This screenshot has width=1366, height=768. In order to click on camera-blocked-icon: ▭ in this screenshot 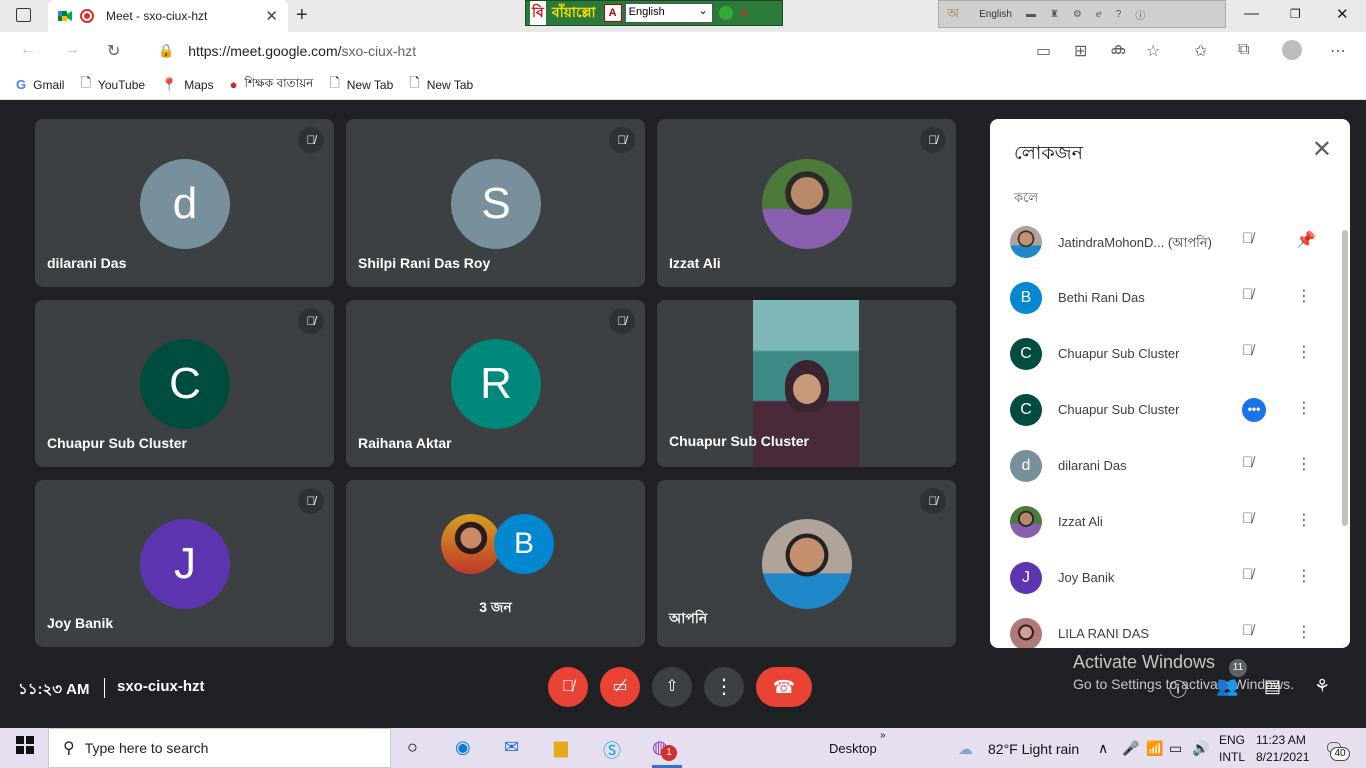, I will do `click(1043, 51)`.